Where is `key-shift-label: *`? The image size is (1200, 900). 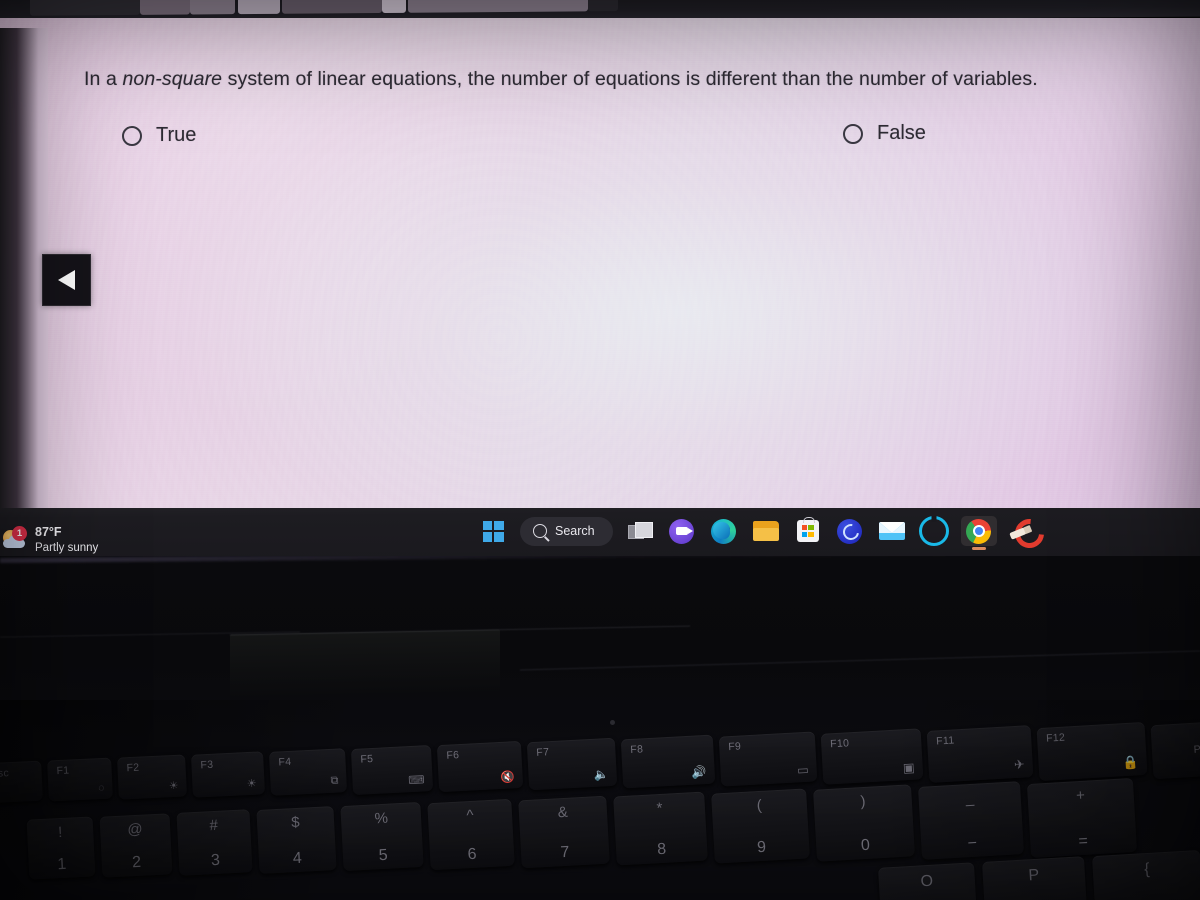
key-shift-label: * is located at coordinates (659, 809).